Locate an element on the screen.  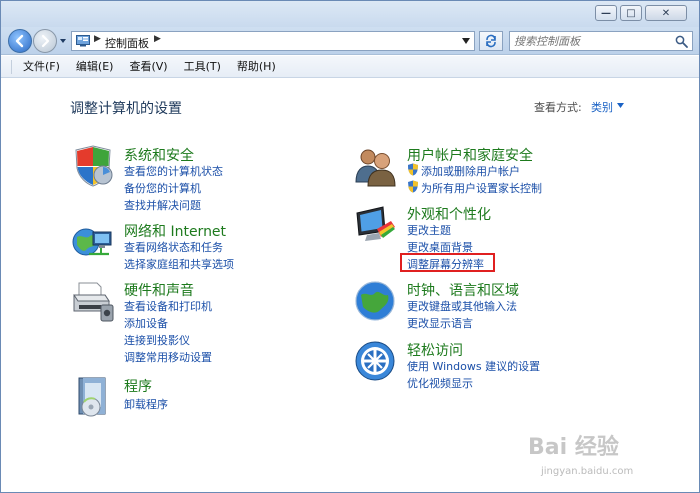
category-link-label: 添加或删除用户帐户 is located at coordinates (470, 171).